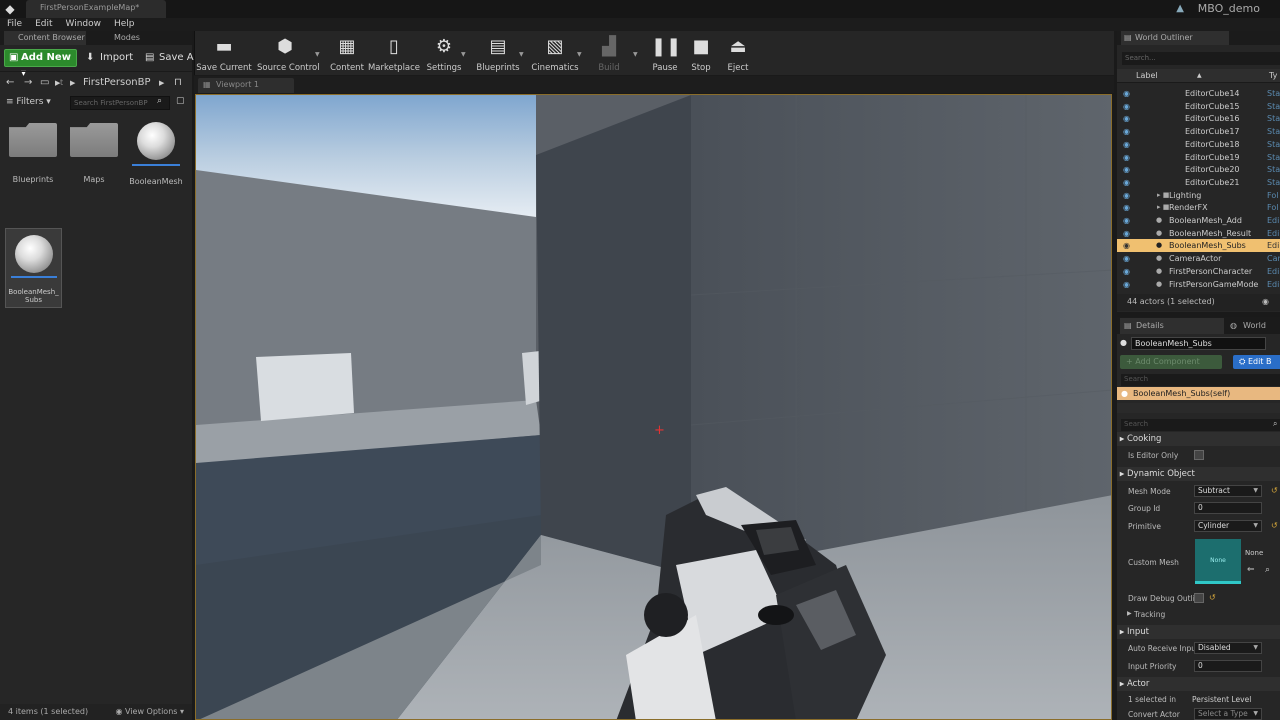  What do you see at coordinates (1228, 714) in the screenshot?
I see `convert-actor-dropdown: Select a Type` at bounding box center [1228, 714].